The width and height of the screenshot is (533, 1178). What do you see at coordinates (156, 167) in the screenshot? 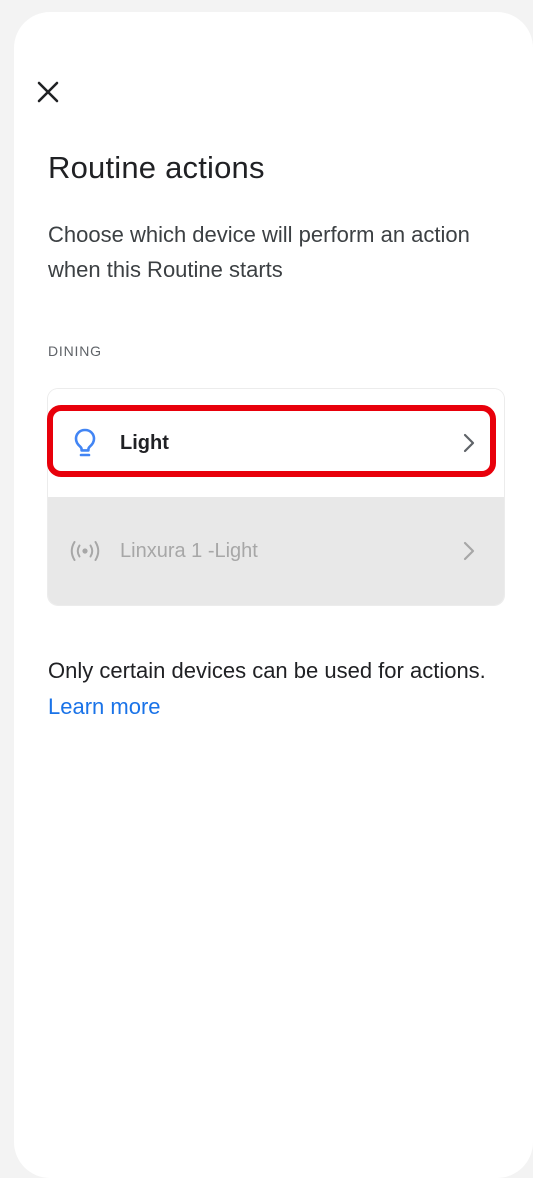
I see `page-title: Routine actions` at bounding box center [156, 167].